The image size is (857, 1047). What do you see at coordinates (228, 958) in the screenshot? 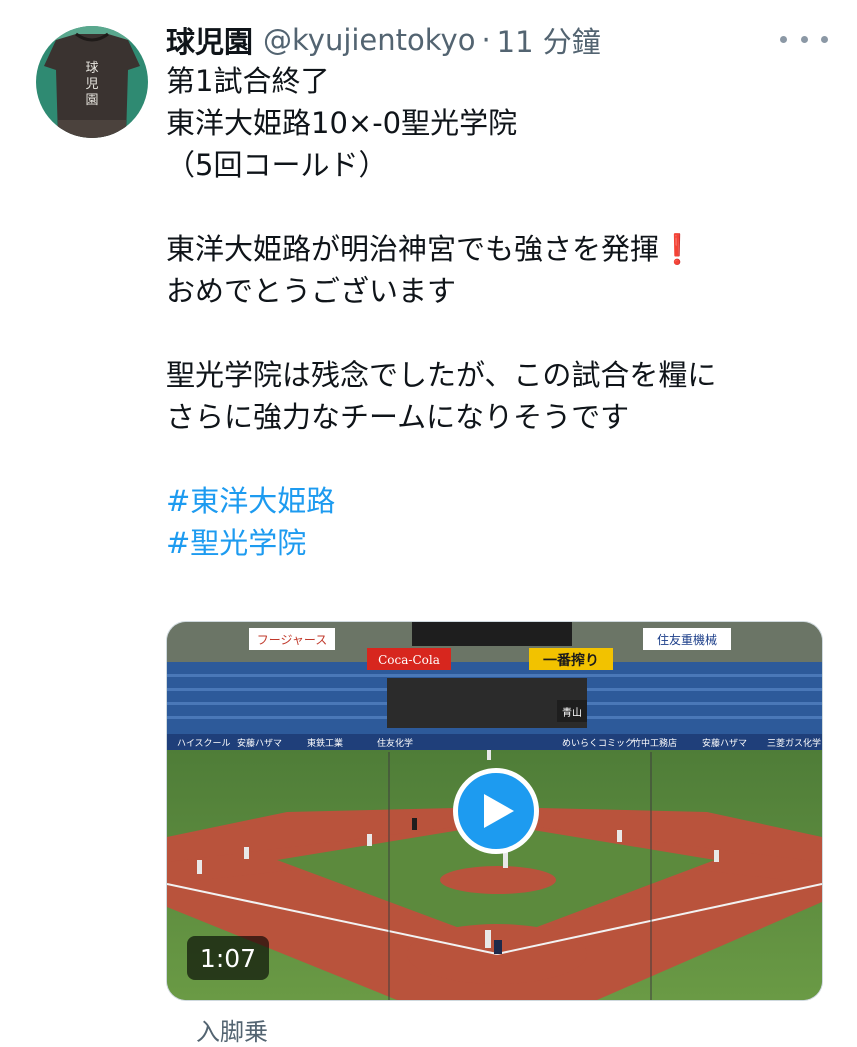
I see `video-duration: 1:07` at bounding box center [228, 958].